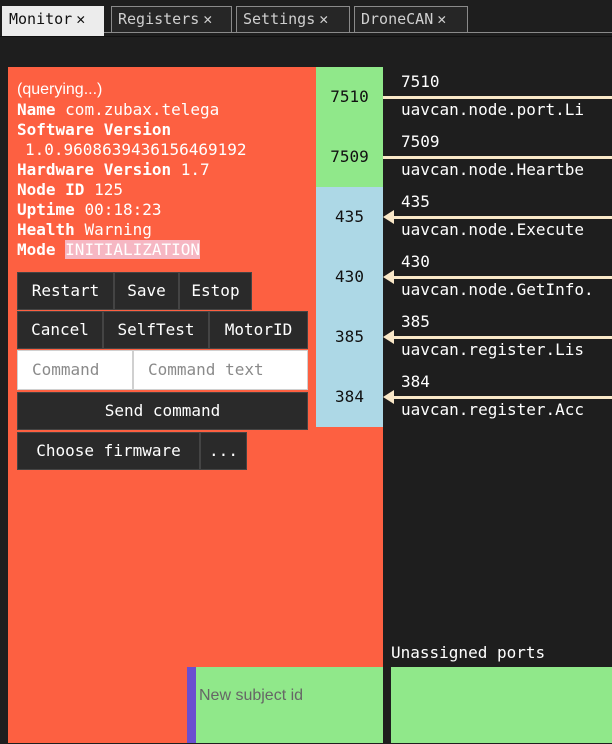 This screenshot has width=612, height=744. Describe the element at coordinates (142, 109) in the screenshot. I see `node-name-value: com.zubax.telega` at that location.